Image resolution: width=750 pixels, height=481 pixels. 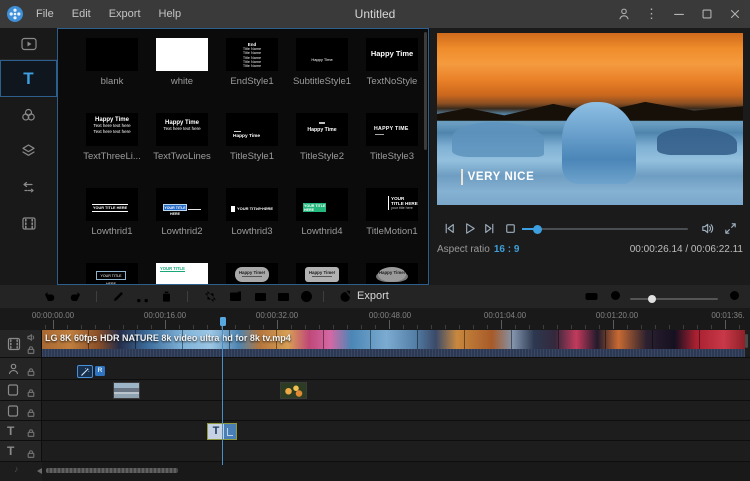 I want to click on image-clip-mountain, so click(x=126, y=390).